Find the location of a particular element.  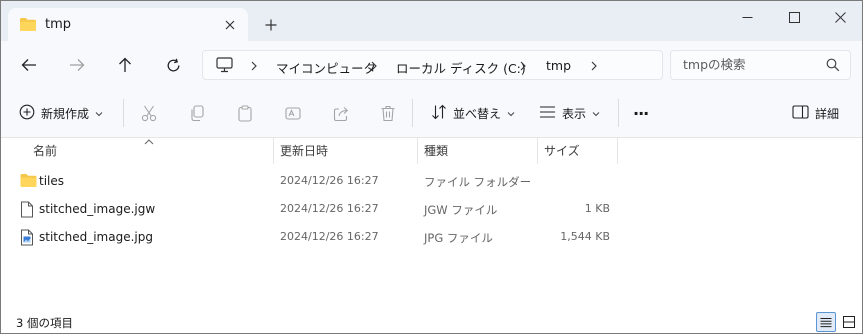

computer-icon is located at coordinates (224, 66).